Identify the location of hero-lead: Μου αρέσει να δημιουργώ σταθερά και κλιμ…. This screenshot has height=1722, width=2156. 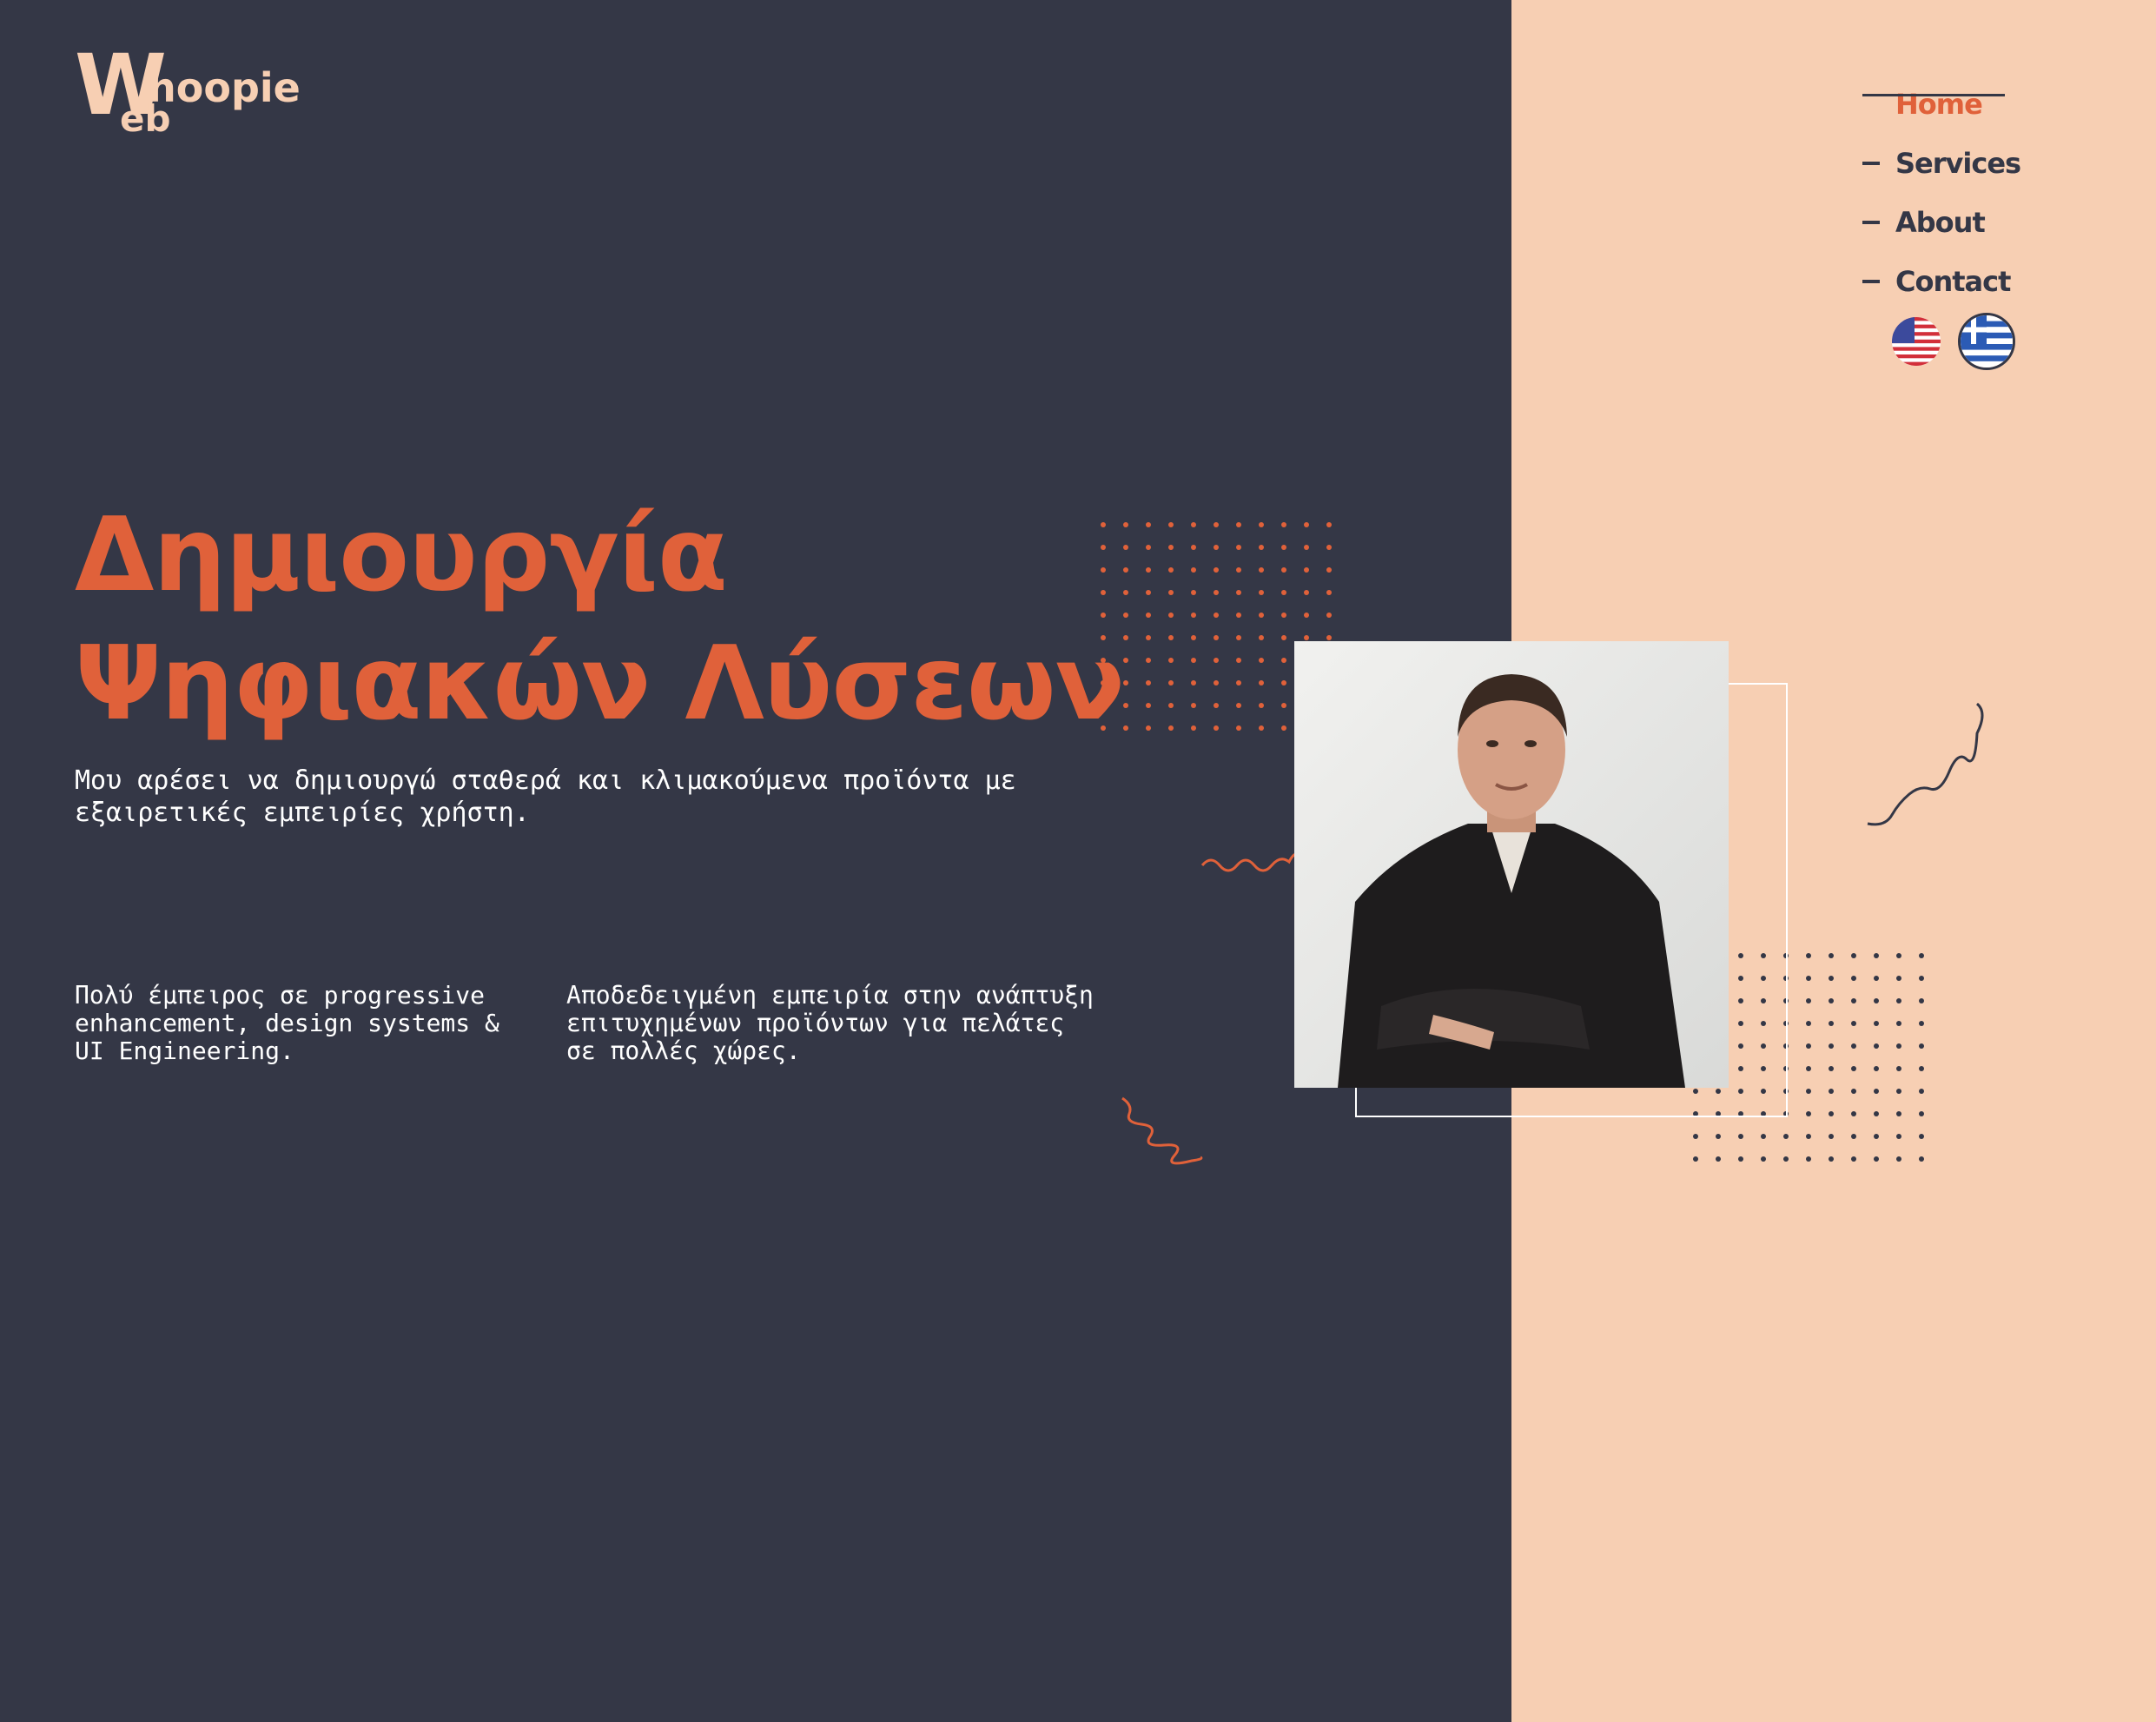
(545, 796).